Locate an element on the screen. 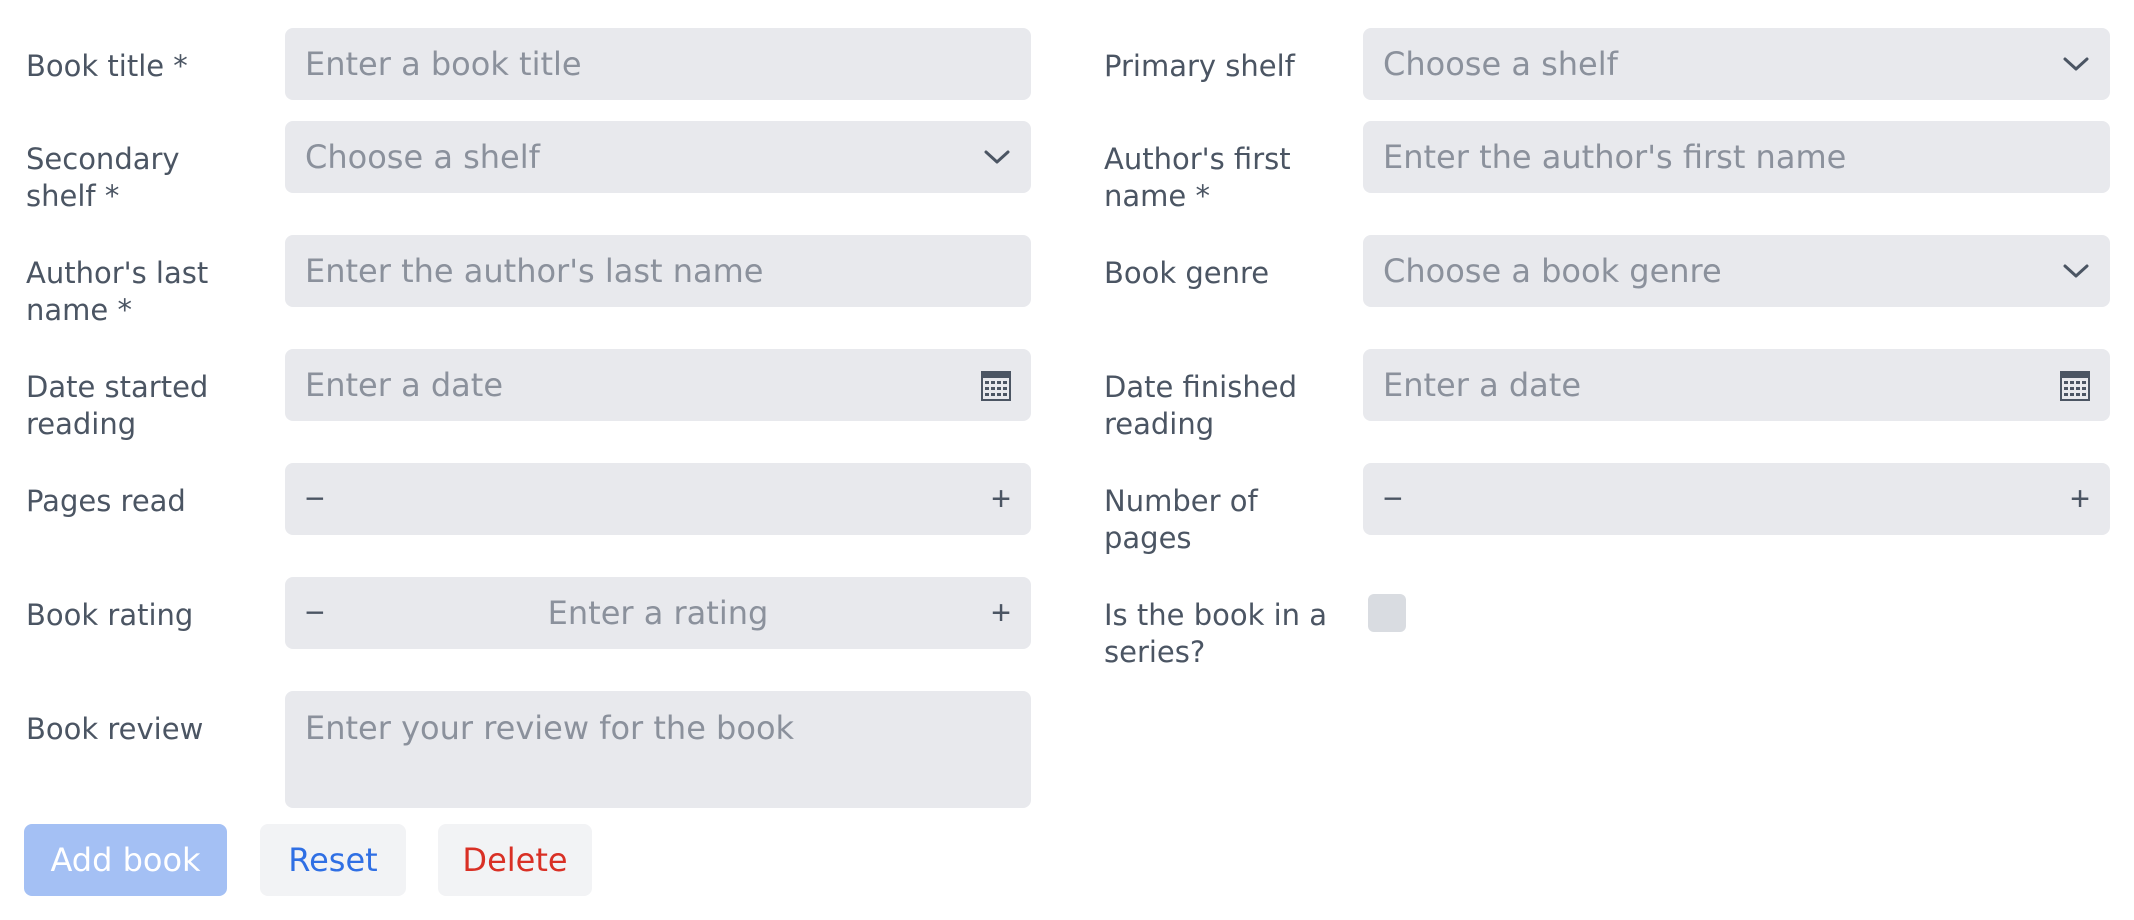 The height and width of the screenshot is (920, 2134). primary-shelf-select: Choose a shelf is located at coordinates (1736, 64).